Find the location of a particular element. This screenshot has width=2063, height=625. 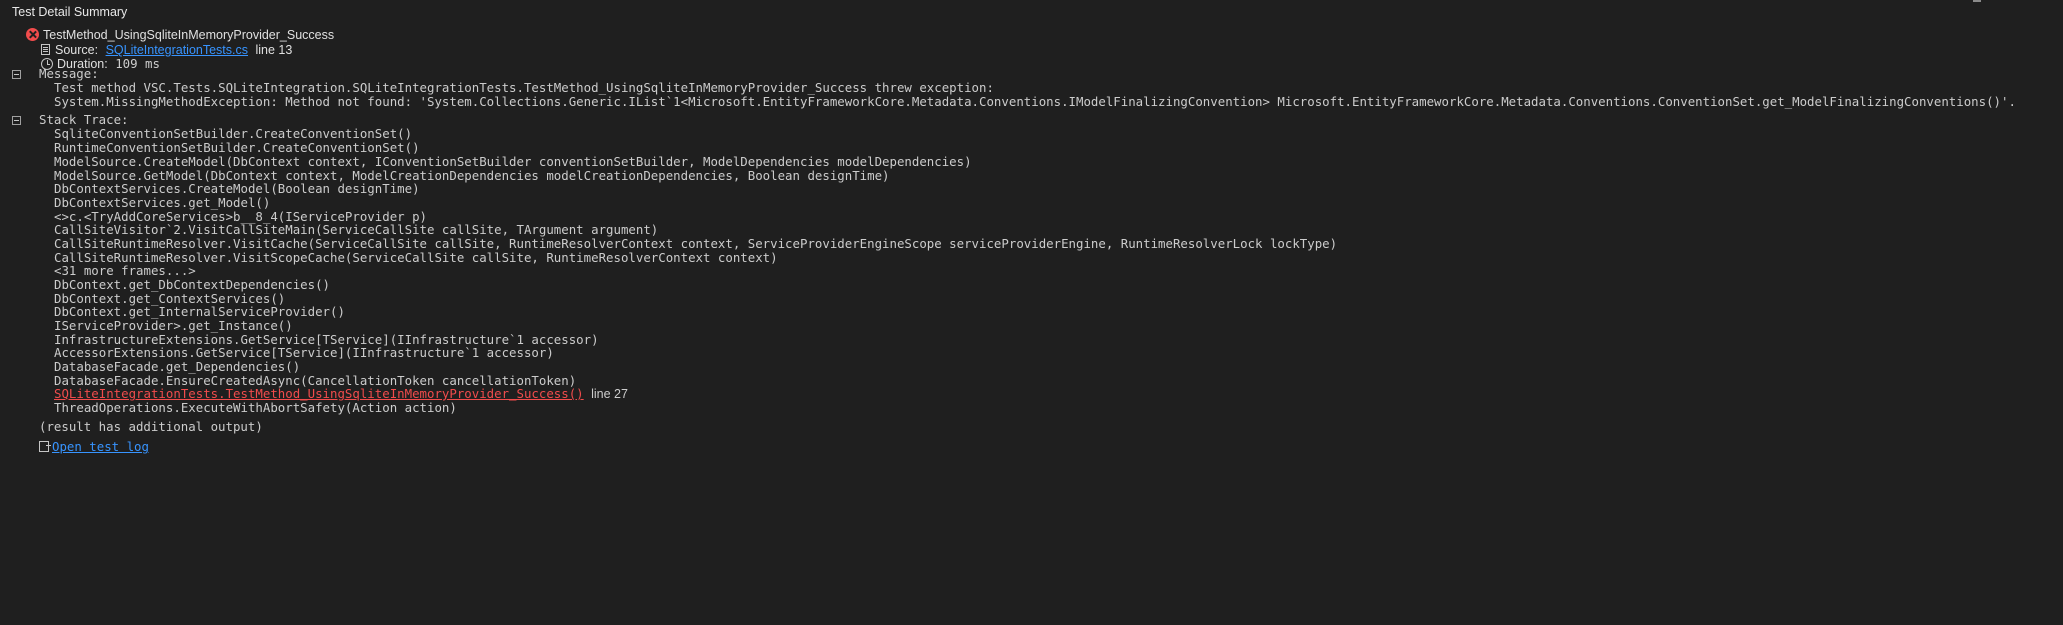

user-stack-frame-line: line 27 is located at coordinates (609, 394).